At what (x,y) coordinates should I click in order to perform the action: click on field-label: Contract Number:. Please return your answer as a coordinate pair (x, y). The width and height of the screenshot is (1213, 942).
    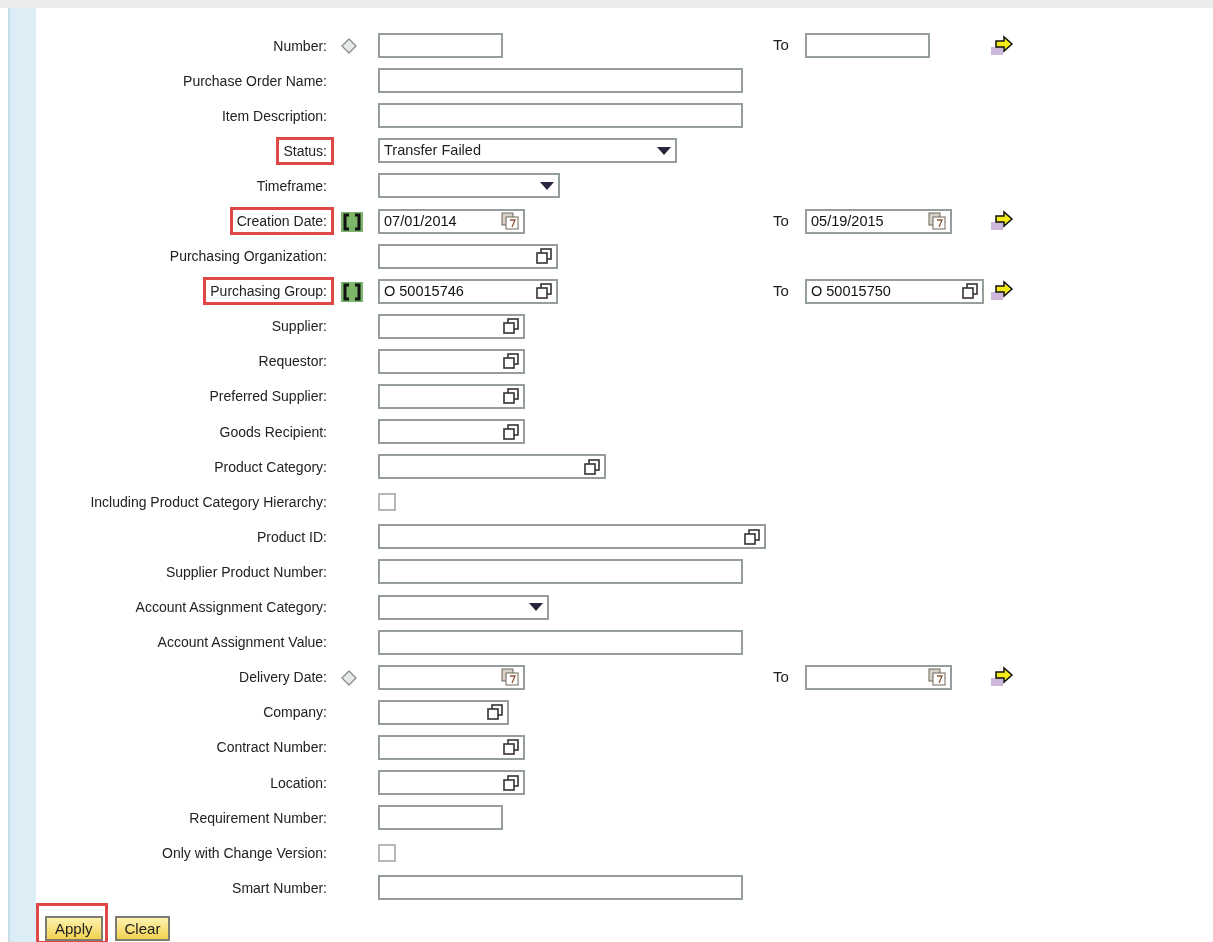
    Looking at the image, I should click on (271, 748).